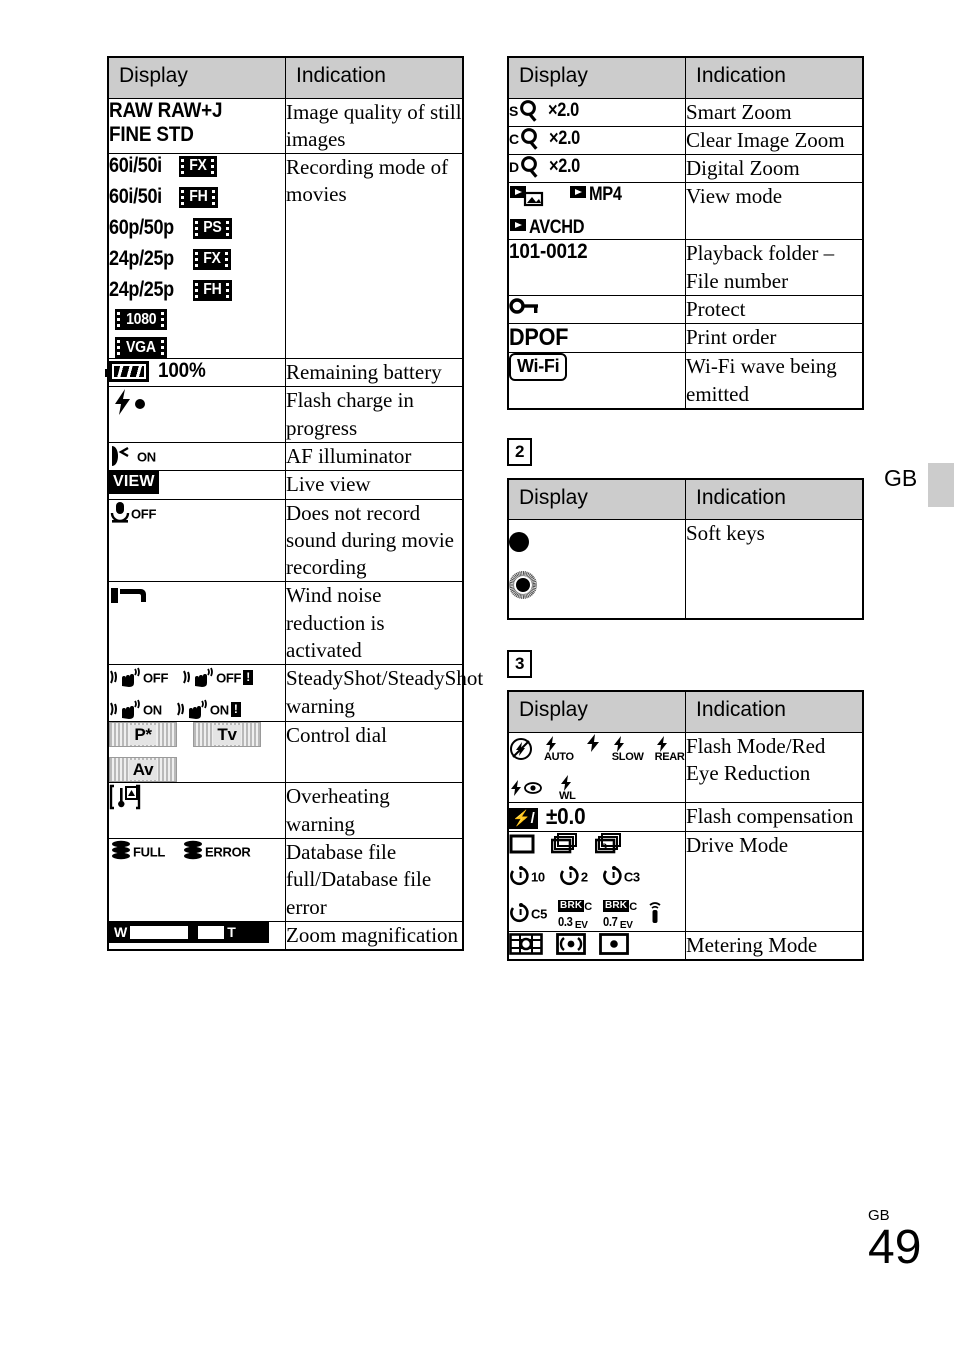  What do you see at coordinates (559, 749) in the screenshot?
I see `flash-auto-icon: AUTO` at bounding box center [559, 749].